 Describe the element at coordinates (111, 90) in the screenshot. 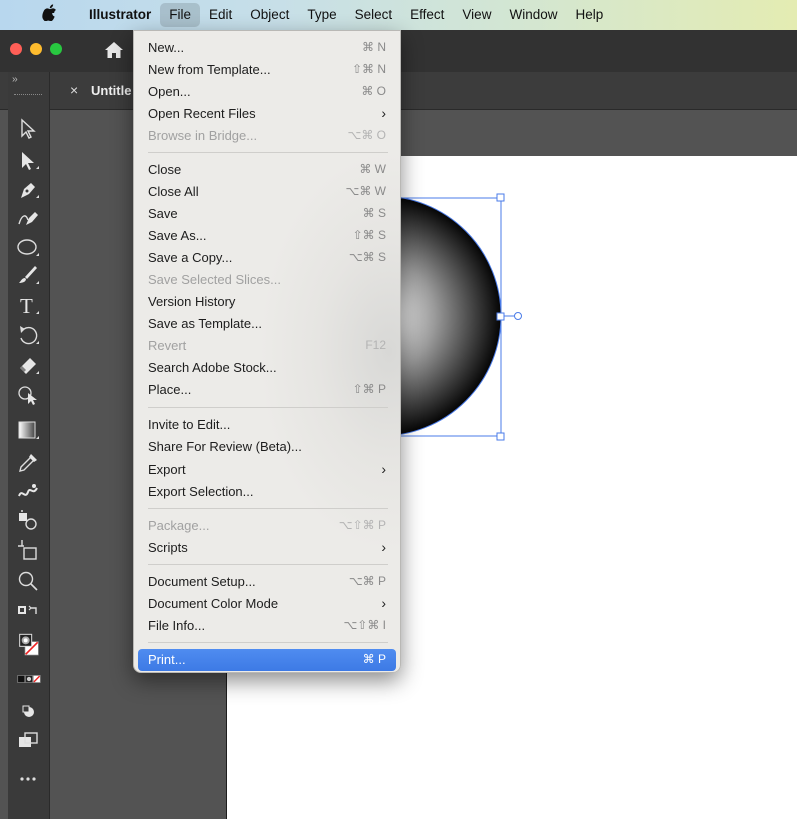

I see `document-tab-title: Untitle` at that location.